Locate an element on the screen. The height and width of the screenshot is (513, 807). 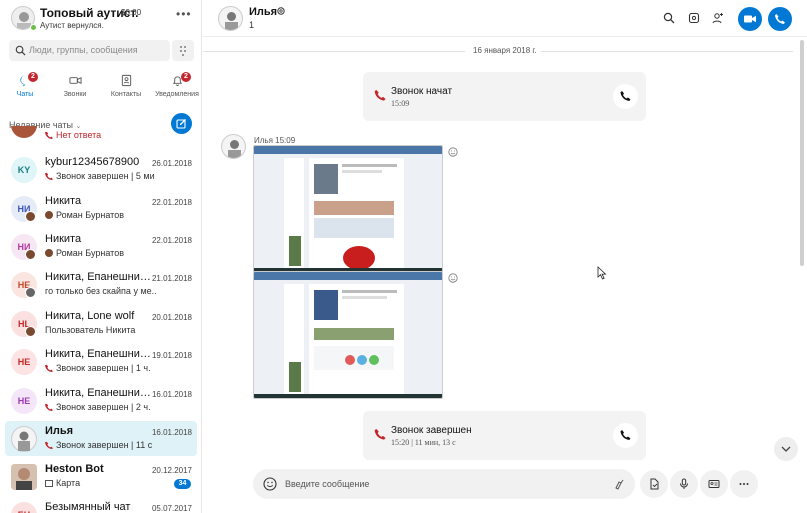
more-options-button: ••• is located at coordinates (184, 14).